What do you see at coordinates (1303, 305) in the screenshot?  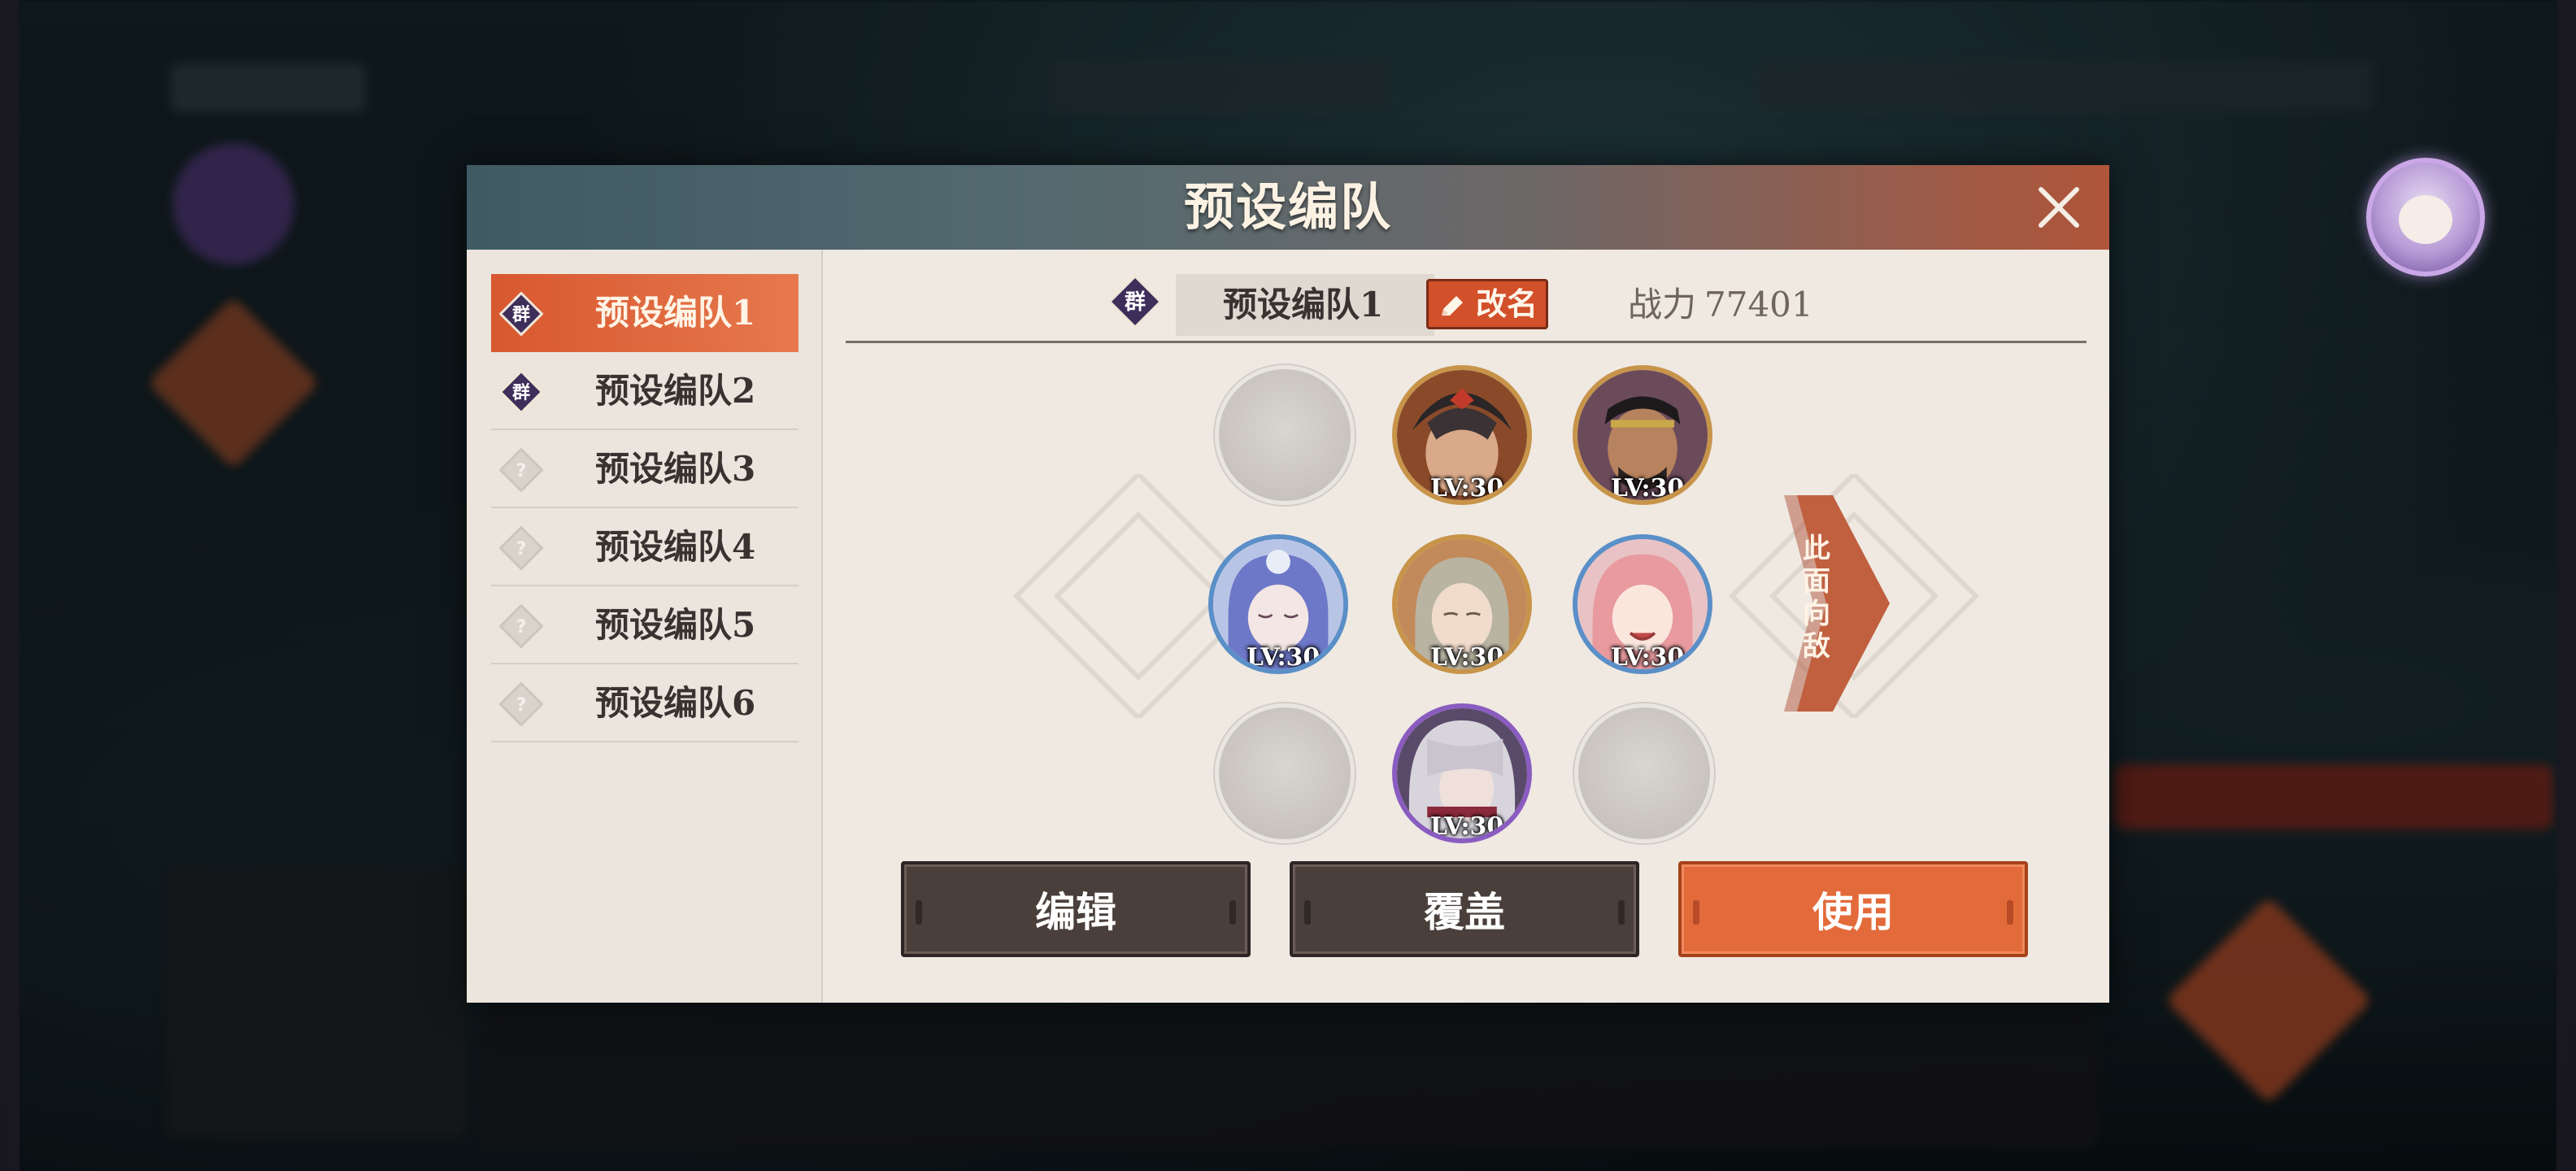 I see `team-name: 预设编队1` at bounding box center [1303, 305].